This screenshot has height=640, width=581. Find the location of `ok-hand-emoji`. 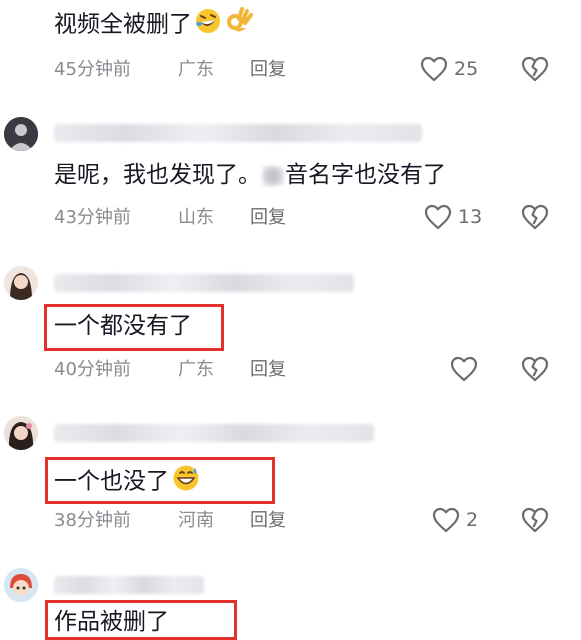

ok-hand-emoji is located at coordinates (239, 25).